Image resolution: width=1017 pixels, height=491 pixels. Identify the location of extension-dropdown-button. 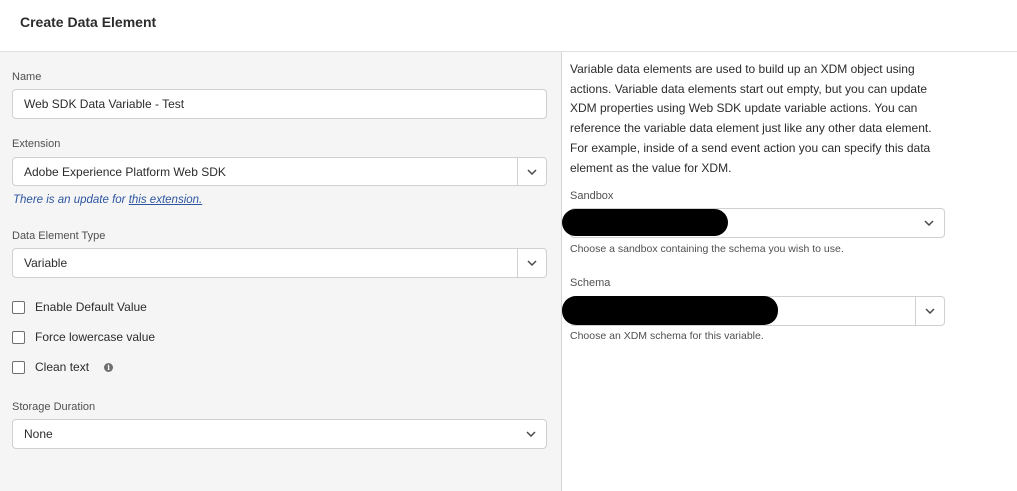
(531, 171).